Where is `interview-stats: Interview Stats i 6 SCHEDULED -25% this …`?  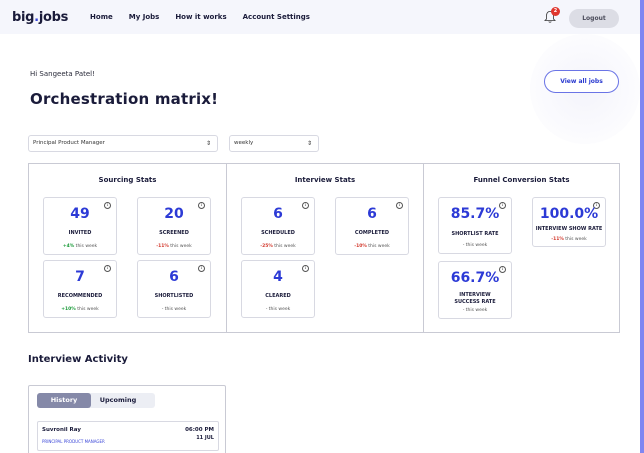
interview-stats: Interview Stats i 6 SCHEDULED -25% this … is located at coordinates (325, 248).